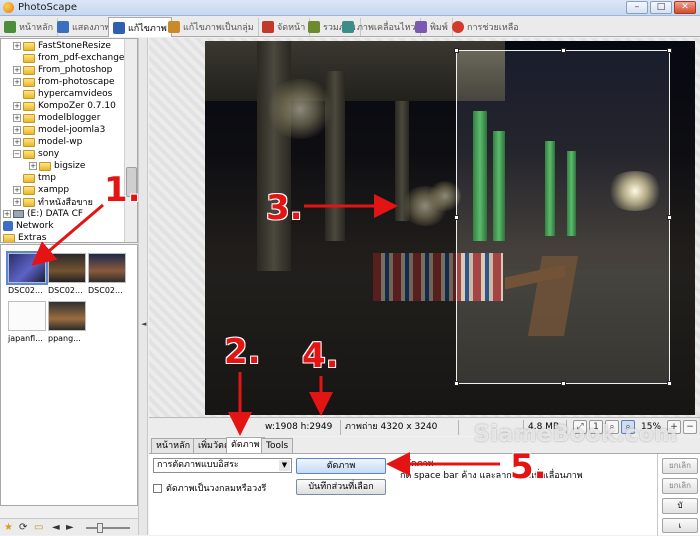  I want to click on slider-handle, so click(100, 528).